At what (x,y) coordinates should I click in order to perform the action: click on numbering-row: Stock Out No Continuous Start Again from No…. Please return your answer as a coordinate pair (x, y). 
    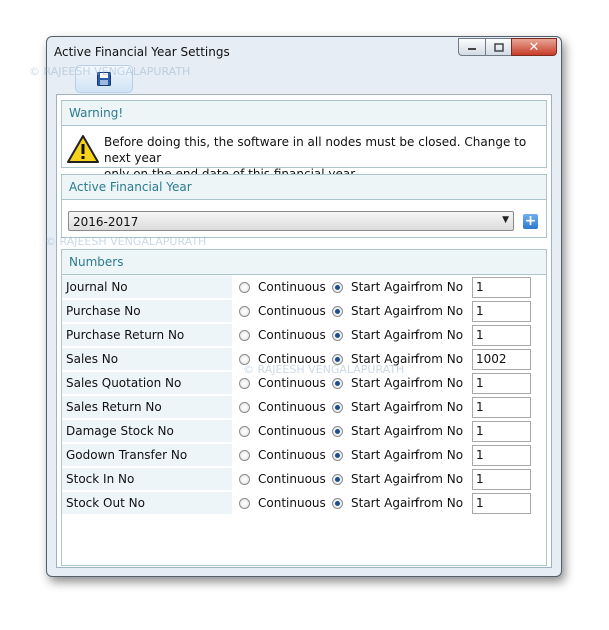
    Looking at the image, I should click on (304, 504).